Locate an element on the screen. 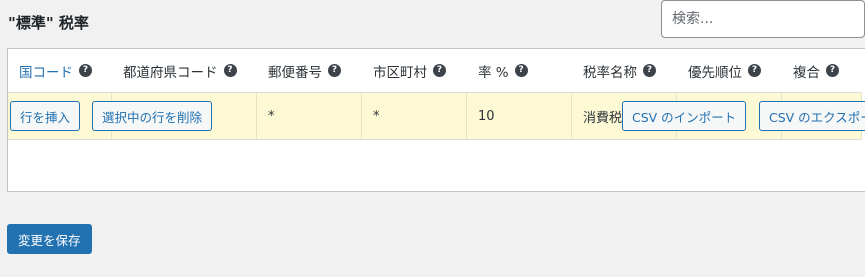 Image resolution: width=865 pixels, height=277 pixels. column-header-country: 国コード? is located at coordinates (60, 70).